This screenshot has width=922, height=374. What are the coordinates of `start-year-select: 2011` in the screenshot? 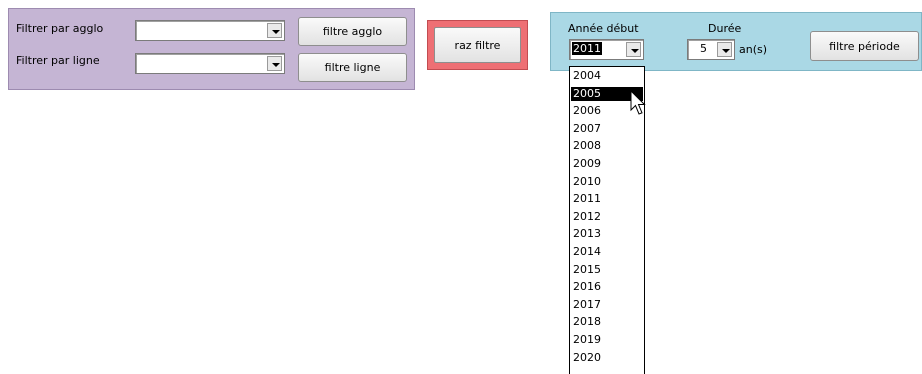 It's located at (606, 49).